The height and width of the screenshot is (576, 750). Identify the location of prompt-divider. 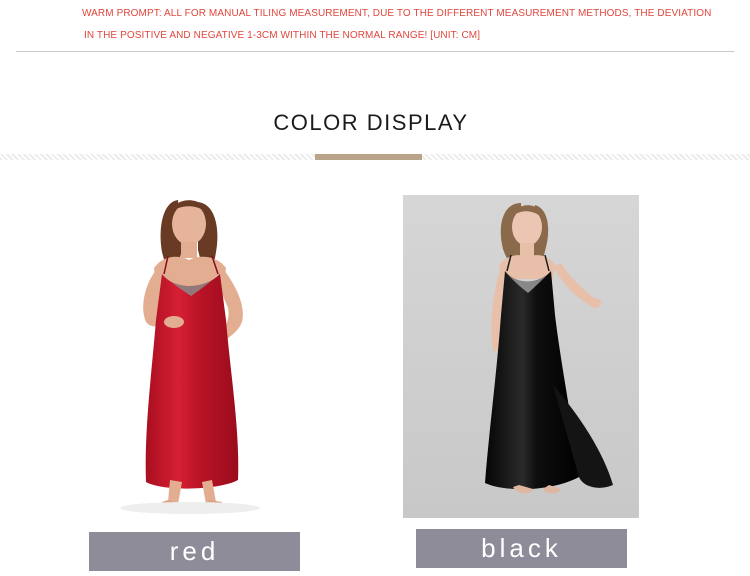
(375, 51).